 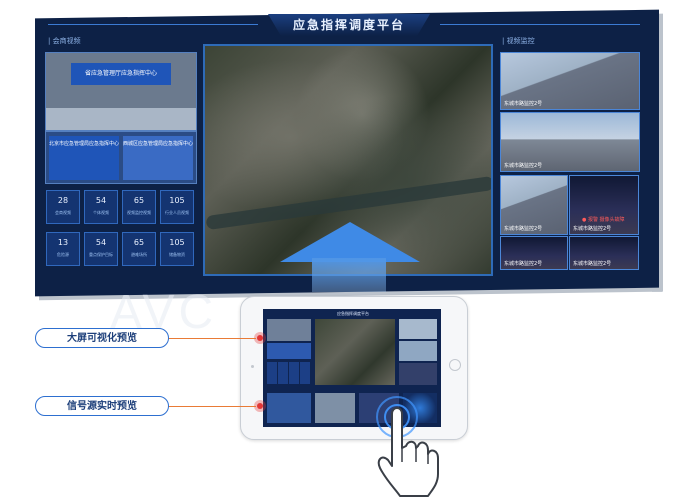 I want to click on stat-label: 会商视频, so click(x=63, y=212).